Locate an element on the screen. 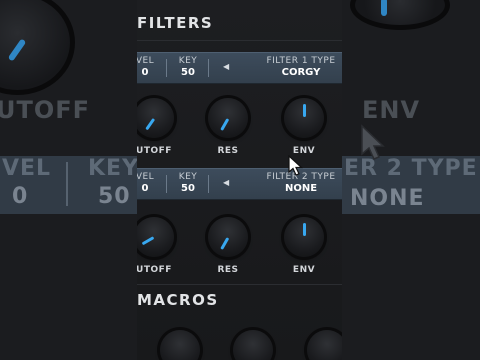  filter1-key-label: KEY is located at coordinates (188, 61).